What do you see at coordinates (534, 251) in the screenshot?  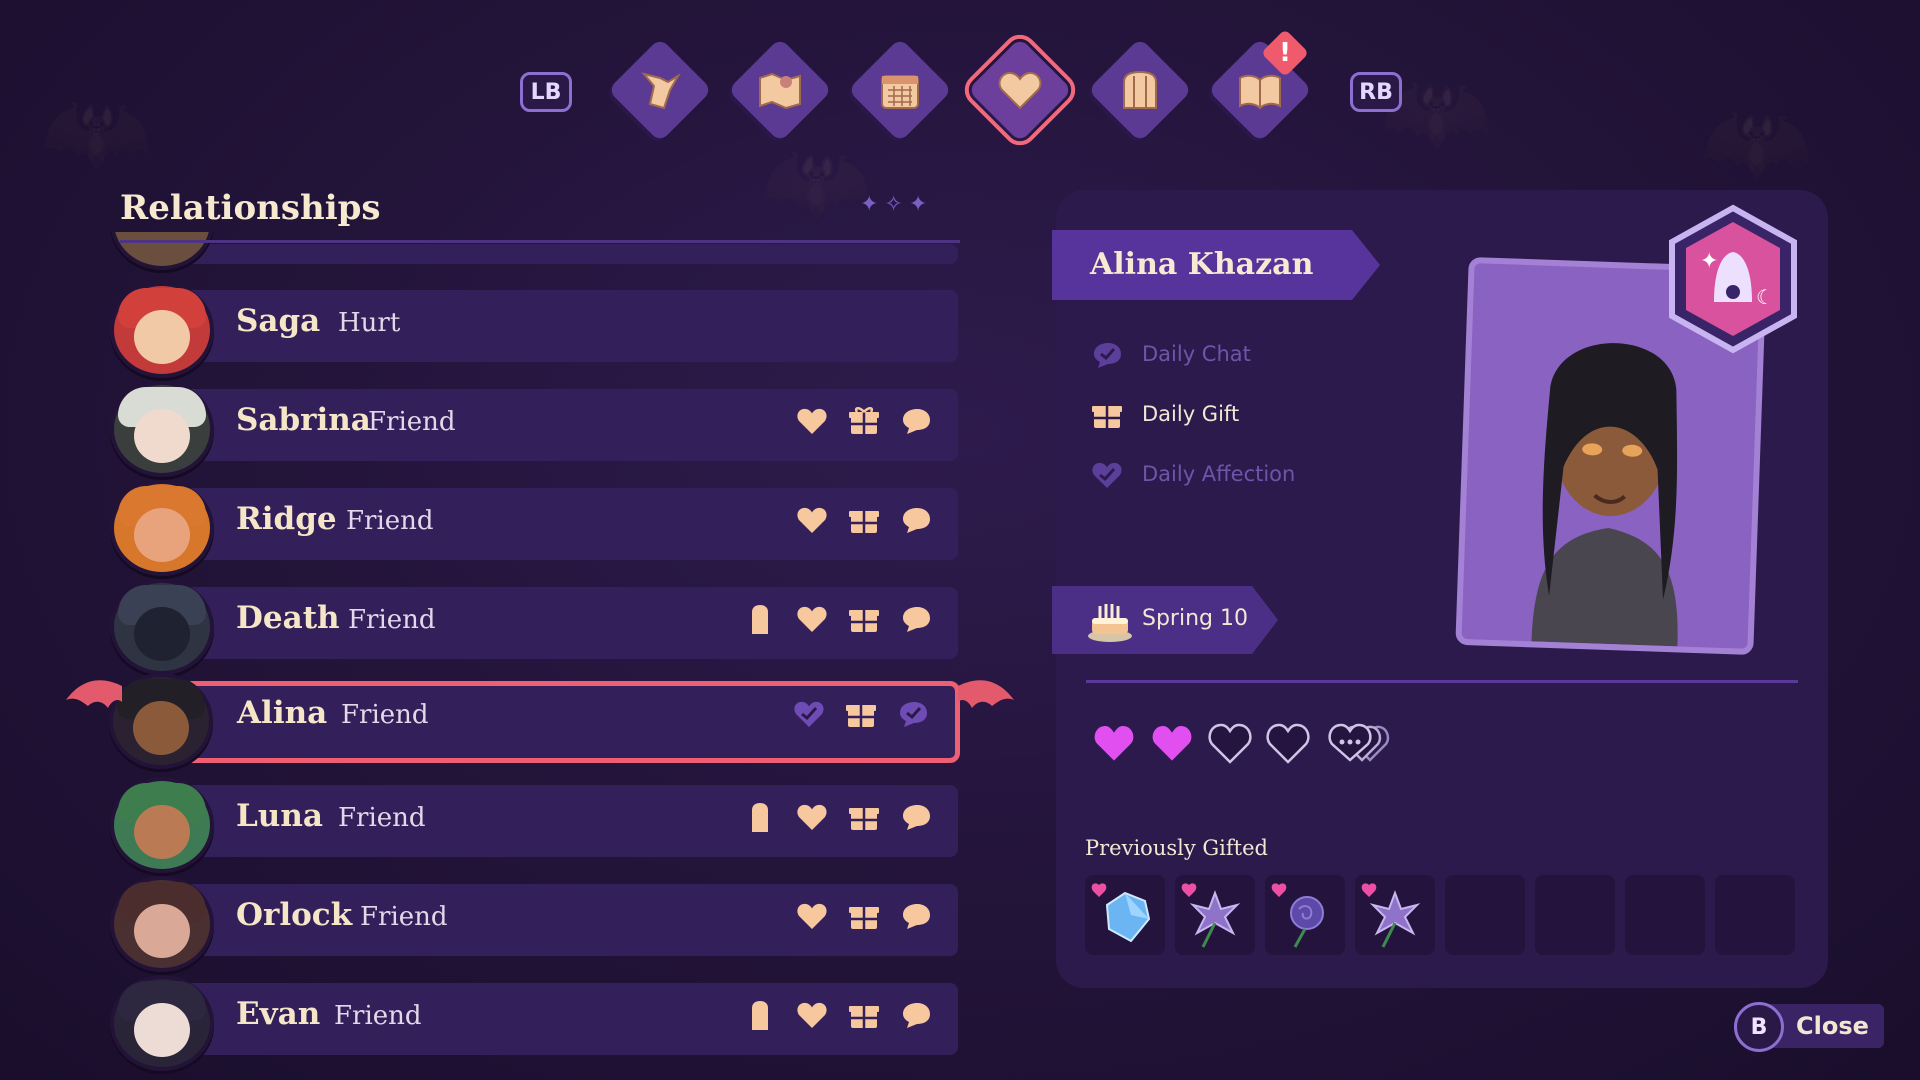 I see `list-item` at bounding box center [534, 251].